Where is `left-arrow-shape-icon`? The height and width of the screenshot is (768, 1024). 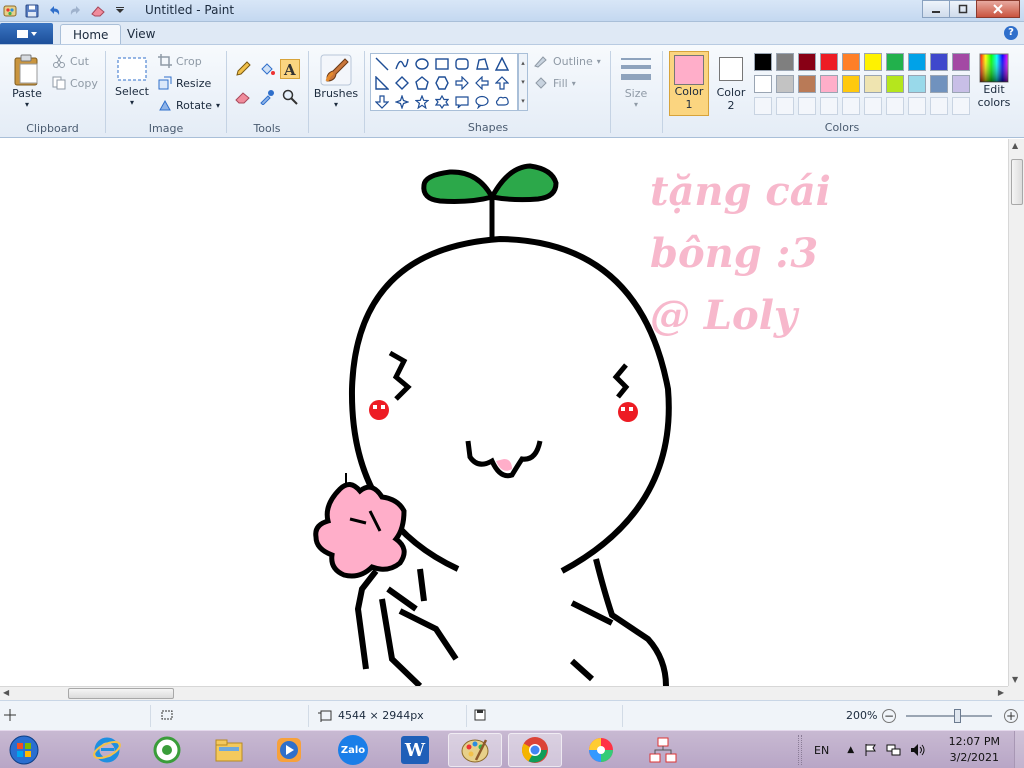 left-arrow-shape-icon is located at coordinates (482, 83).